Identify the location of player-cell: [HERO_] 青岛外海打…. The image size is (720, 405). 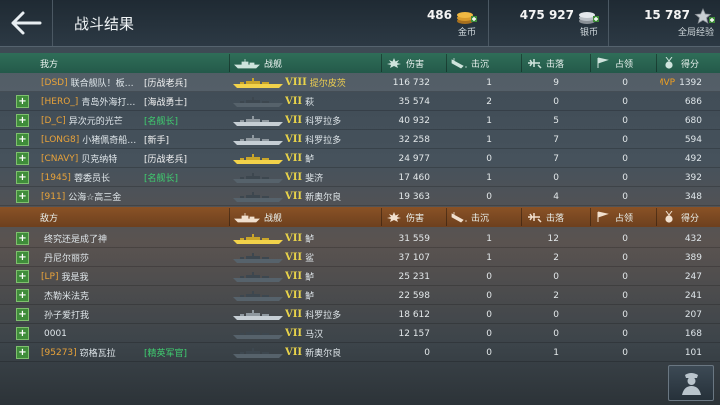
(134, 101).